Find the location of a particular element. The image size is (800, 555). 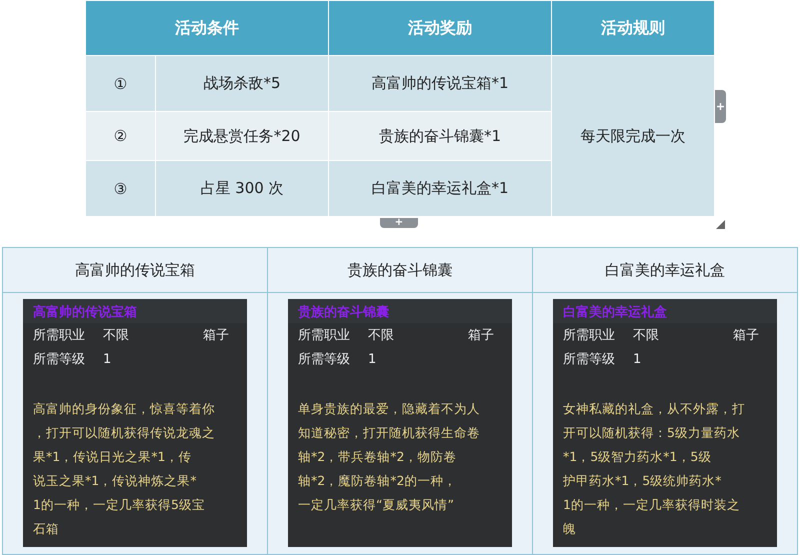

column-header: 活动奖励 is located at coordinates (440, 28).